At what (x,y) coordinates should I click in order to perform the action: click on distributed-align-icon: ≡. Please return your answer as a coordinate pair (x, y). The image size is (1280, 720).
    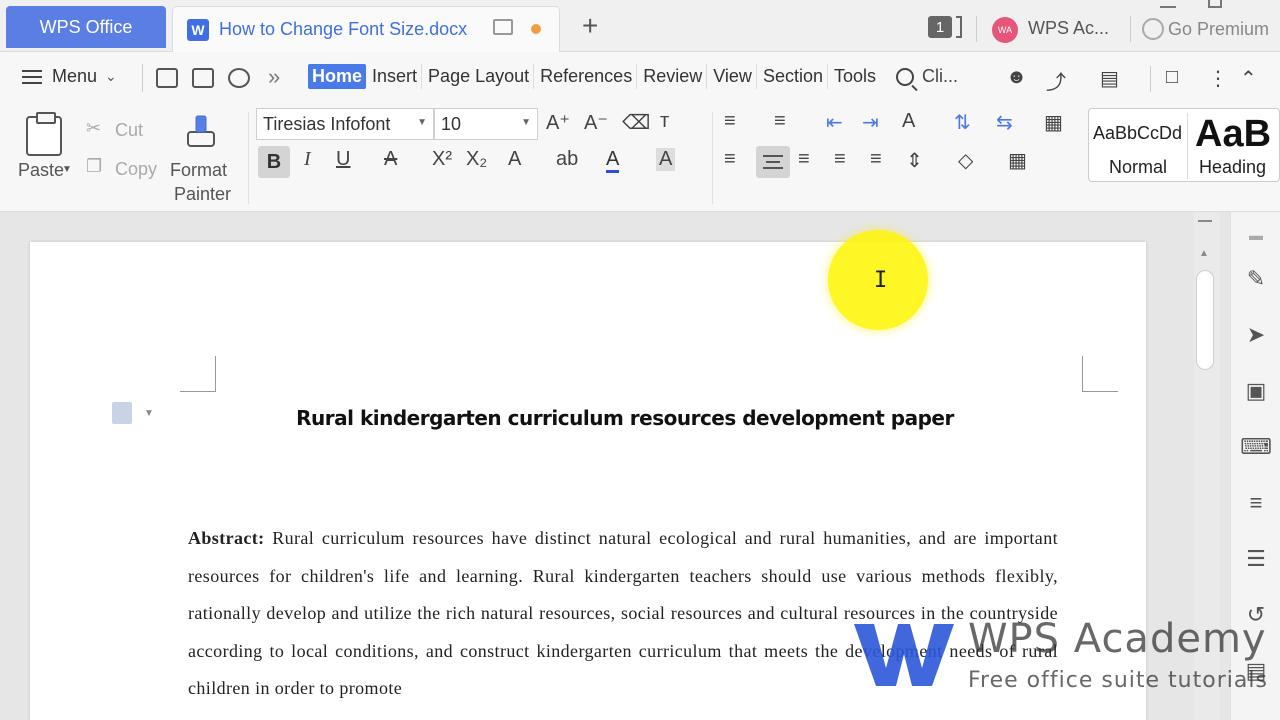
    Looking at the image, I should click on (876, 159).